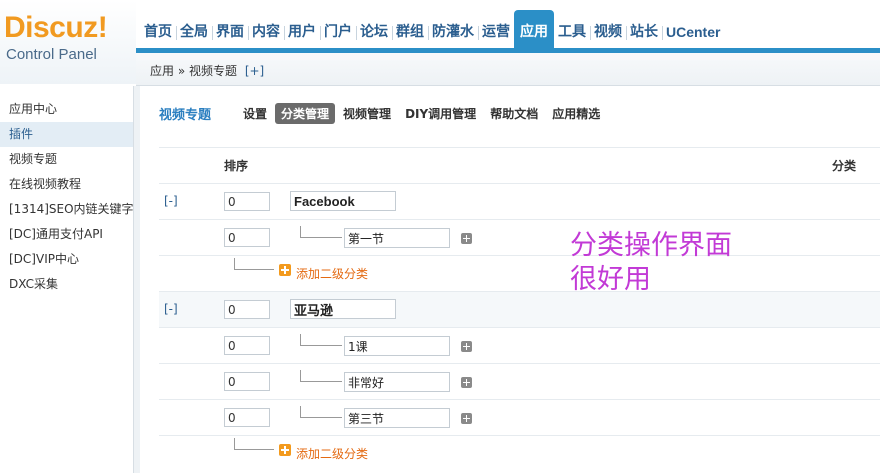  I want to click on sidebar-item-app-center: 应用中心, so click(66, 109).